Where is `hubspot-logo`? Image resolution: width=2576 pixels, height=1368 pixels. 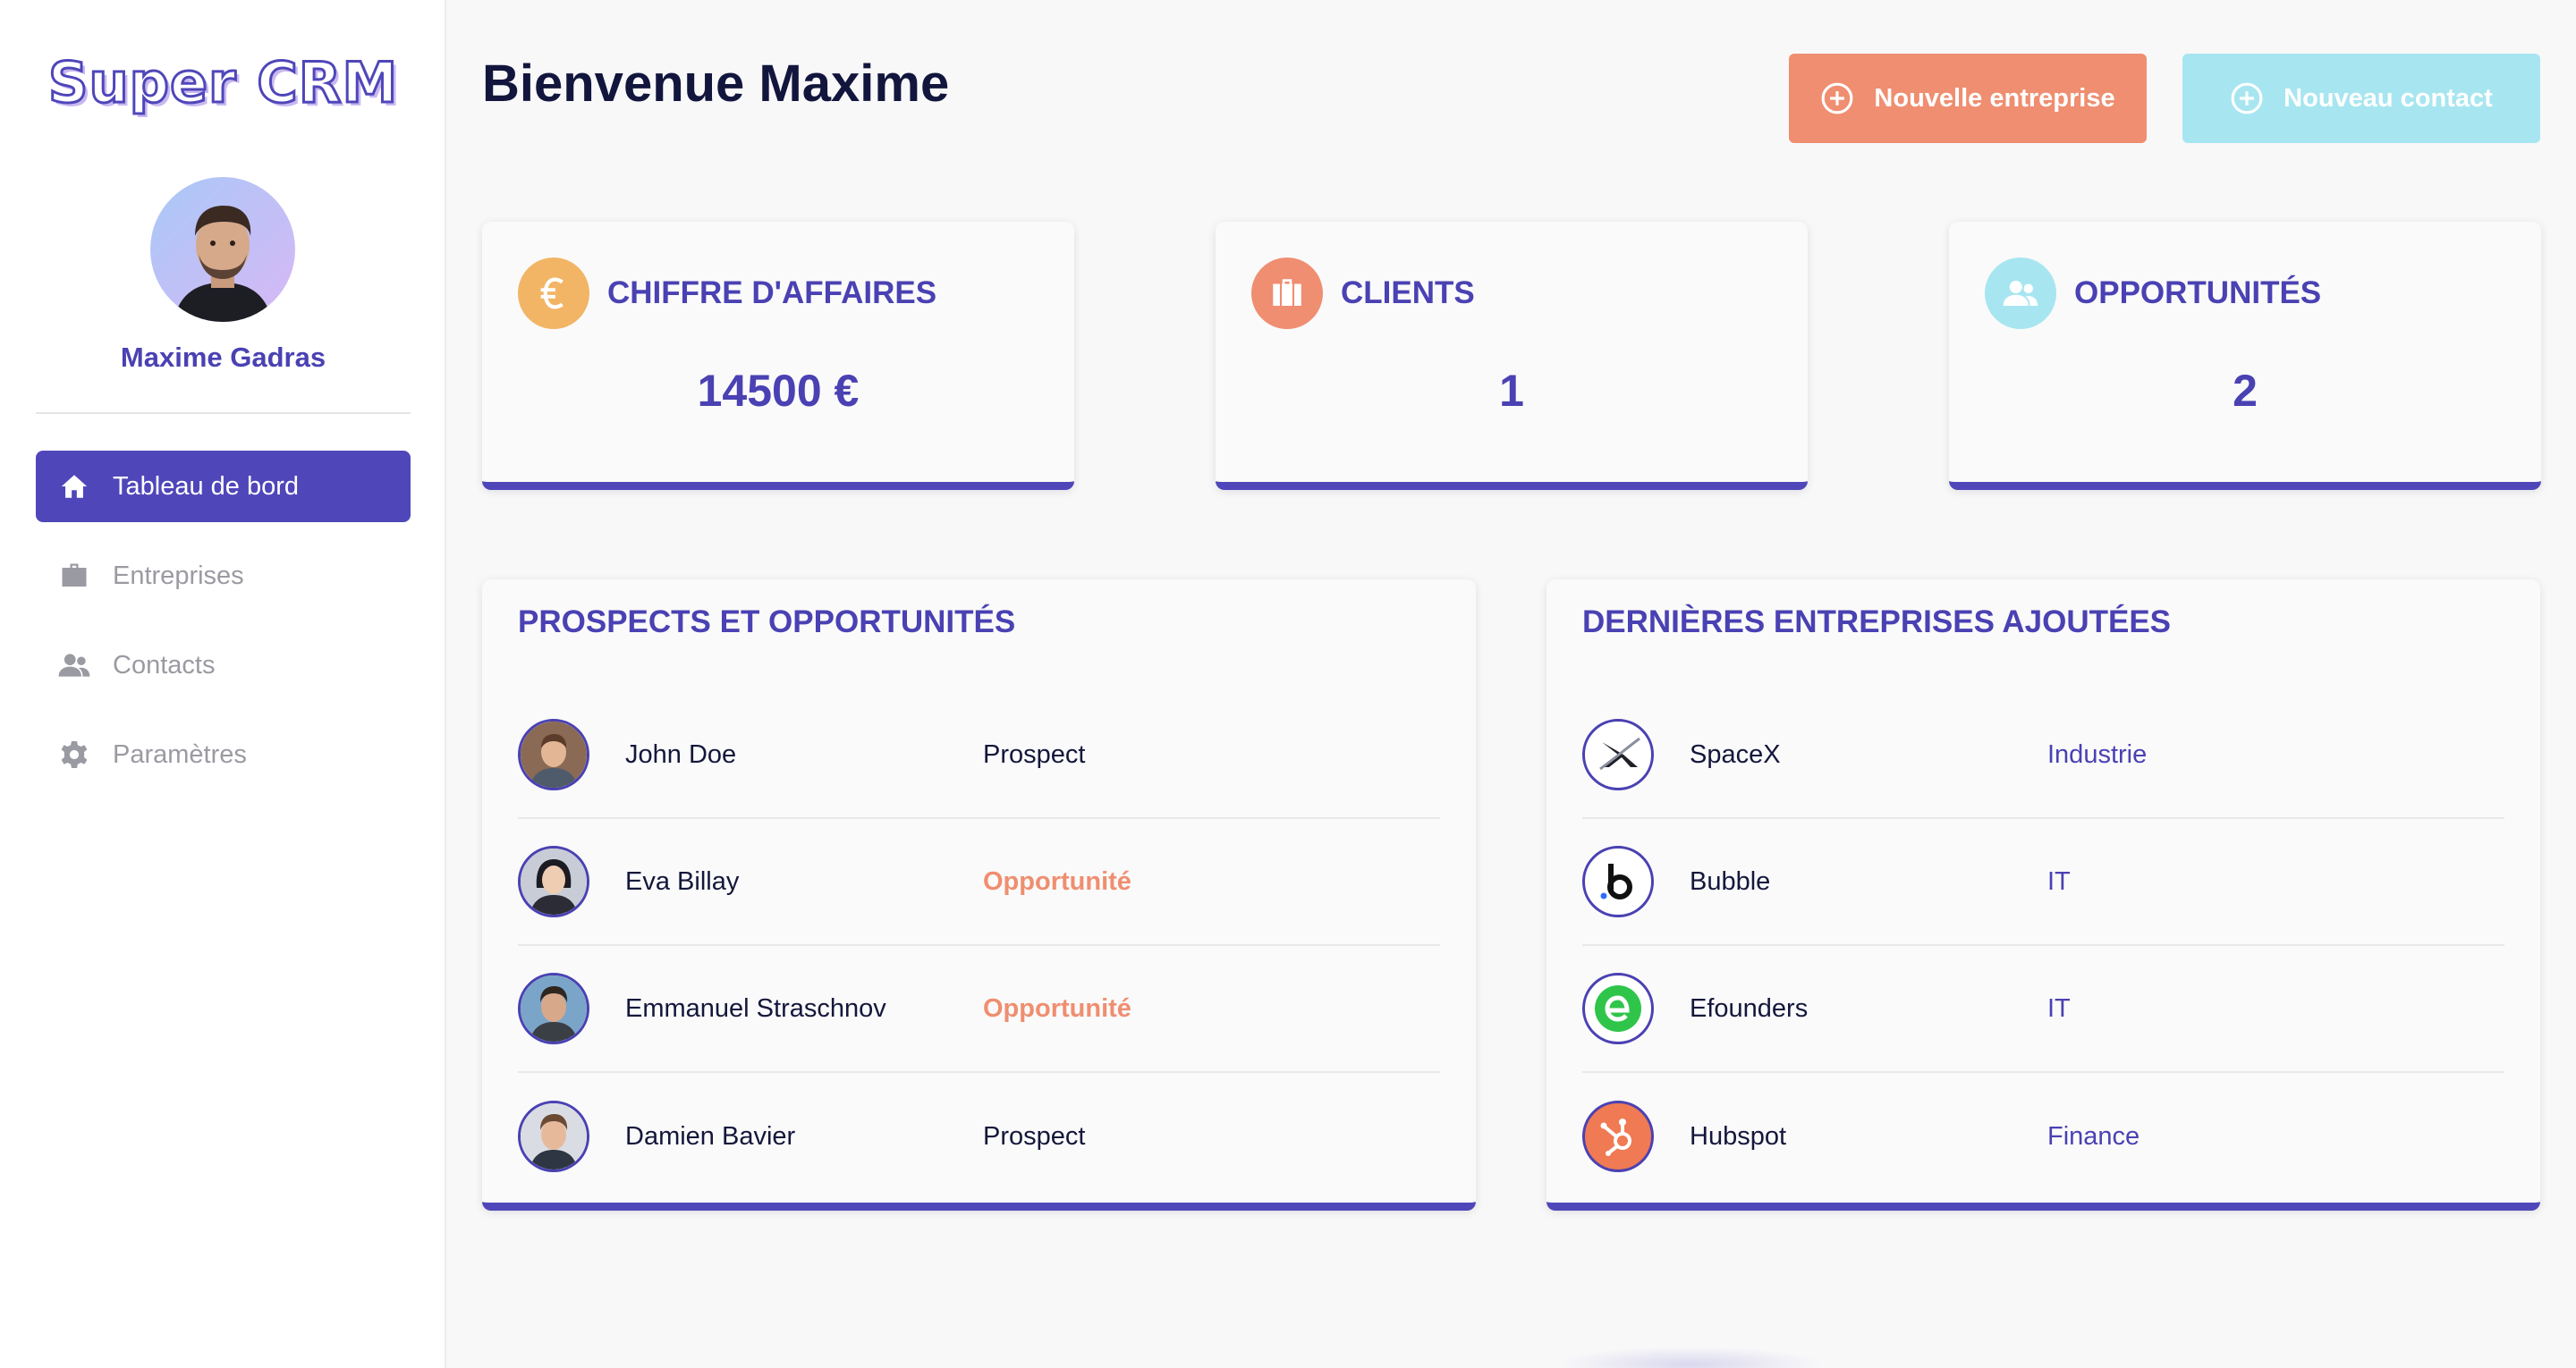 hubspot-logo is located at coordinates (1618, 1137).